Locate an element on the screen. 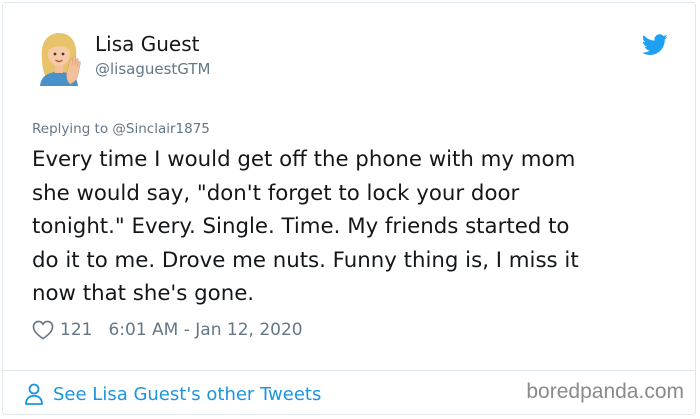  see-other-tweets-link: See Lisa Guest's other Tweets is located at coordinates (172, 394).